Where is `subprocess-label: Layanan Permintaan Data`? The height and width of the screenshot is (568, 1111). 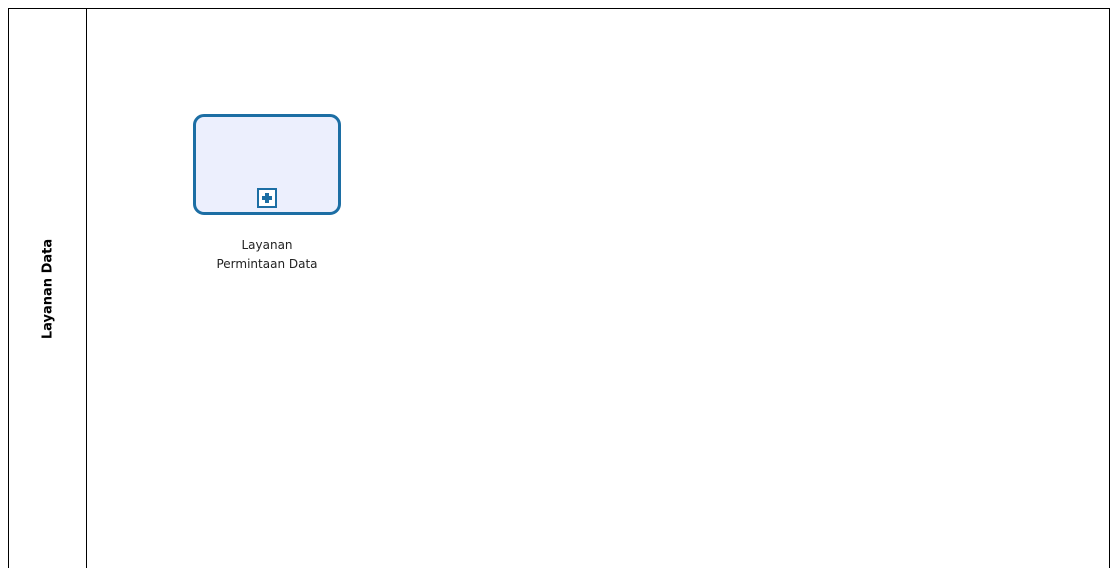
subprocess-label: Layanan Permintaan Data is located at coordinates (267, 255).